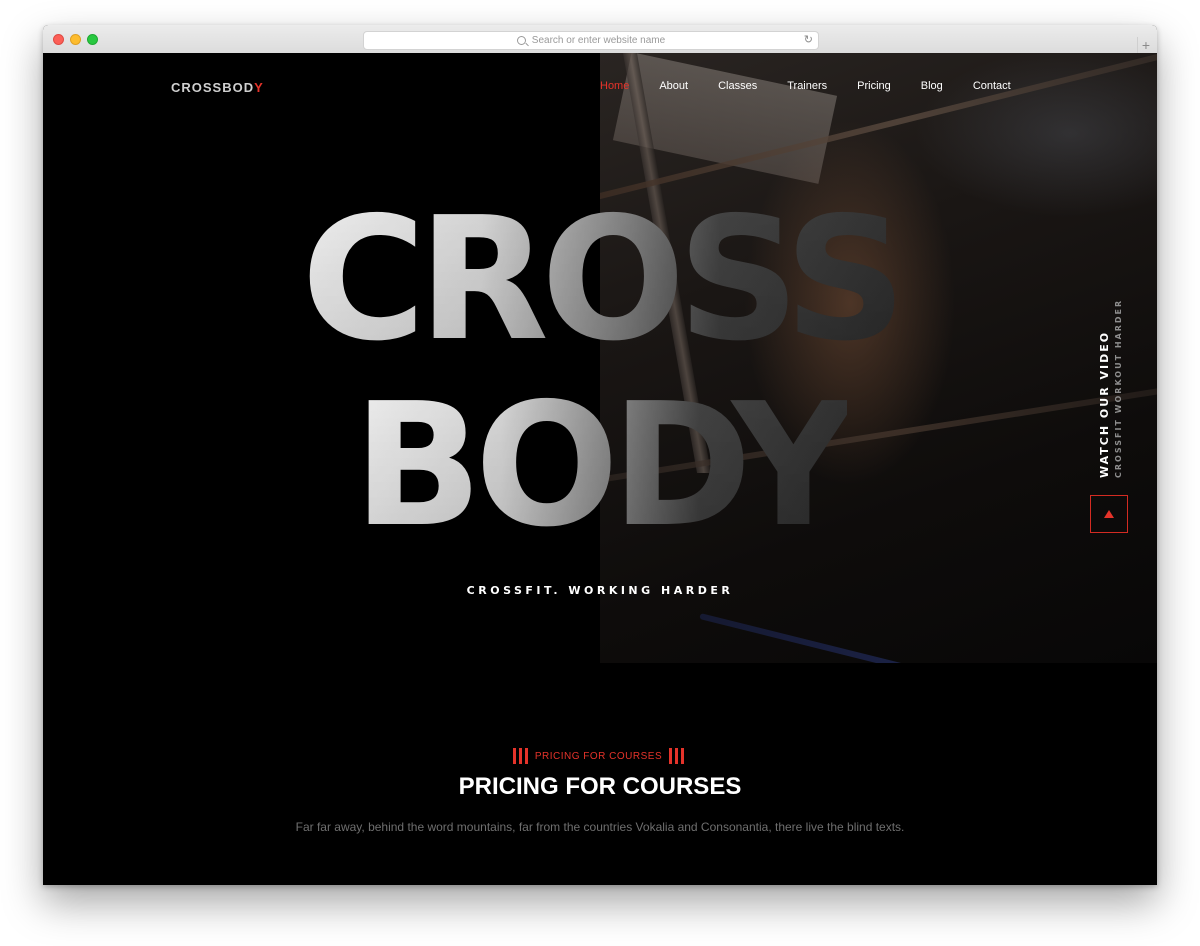  Describe the element at coordinates (600, 786) in the screenshot. I see `section-title: PRICING FOR COURSES` at that location.